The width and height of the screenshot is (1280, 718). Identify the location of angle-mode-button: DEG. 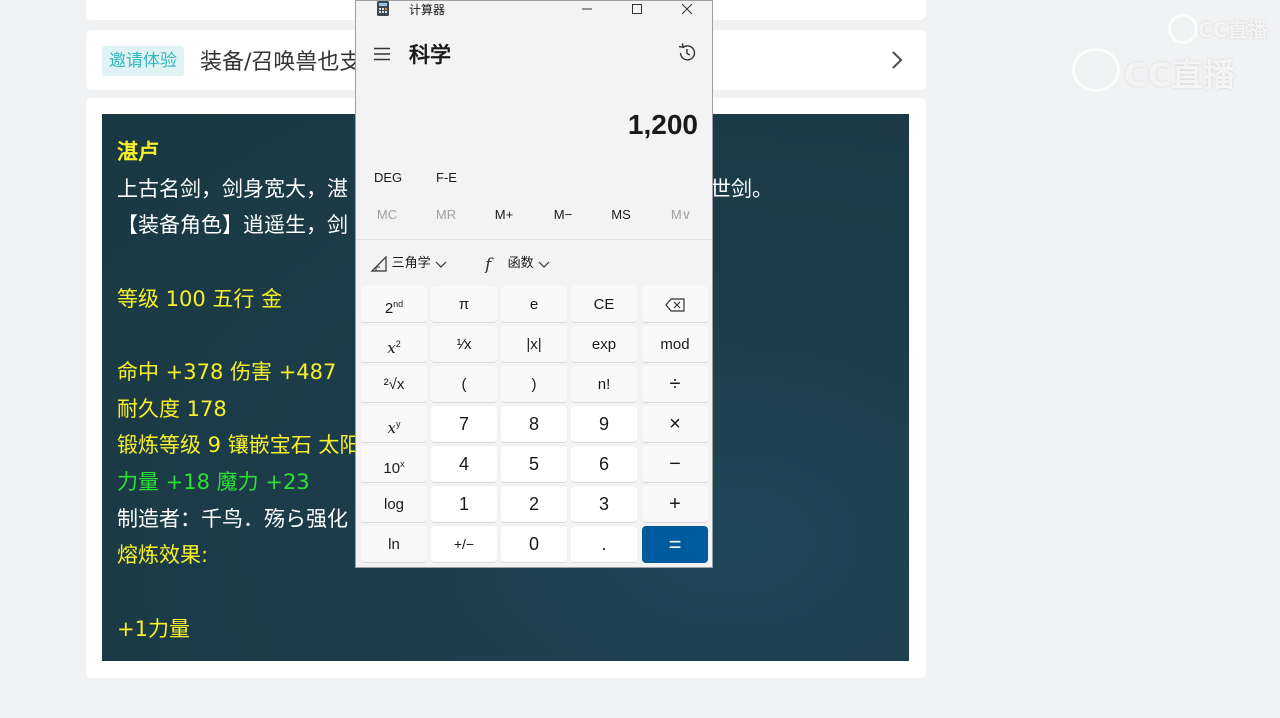
(388, 177).